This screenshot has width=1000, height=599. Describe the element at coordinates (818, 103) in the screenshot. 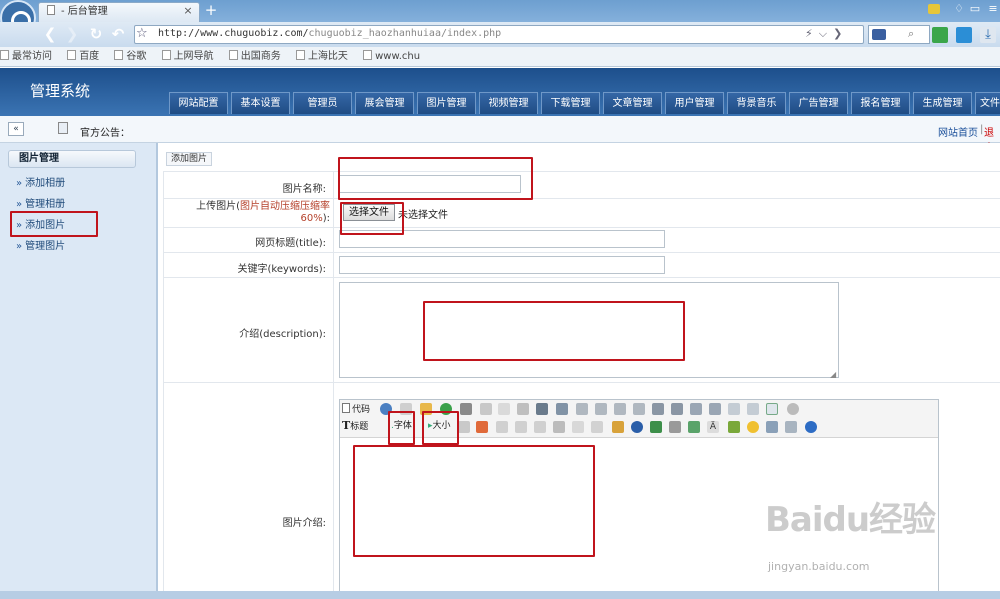

I see `nav-ads: 广告管理` at that location.